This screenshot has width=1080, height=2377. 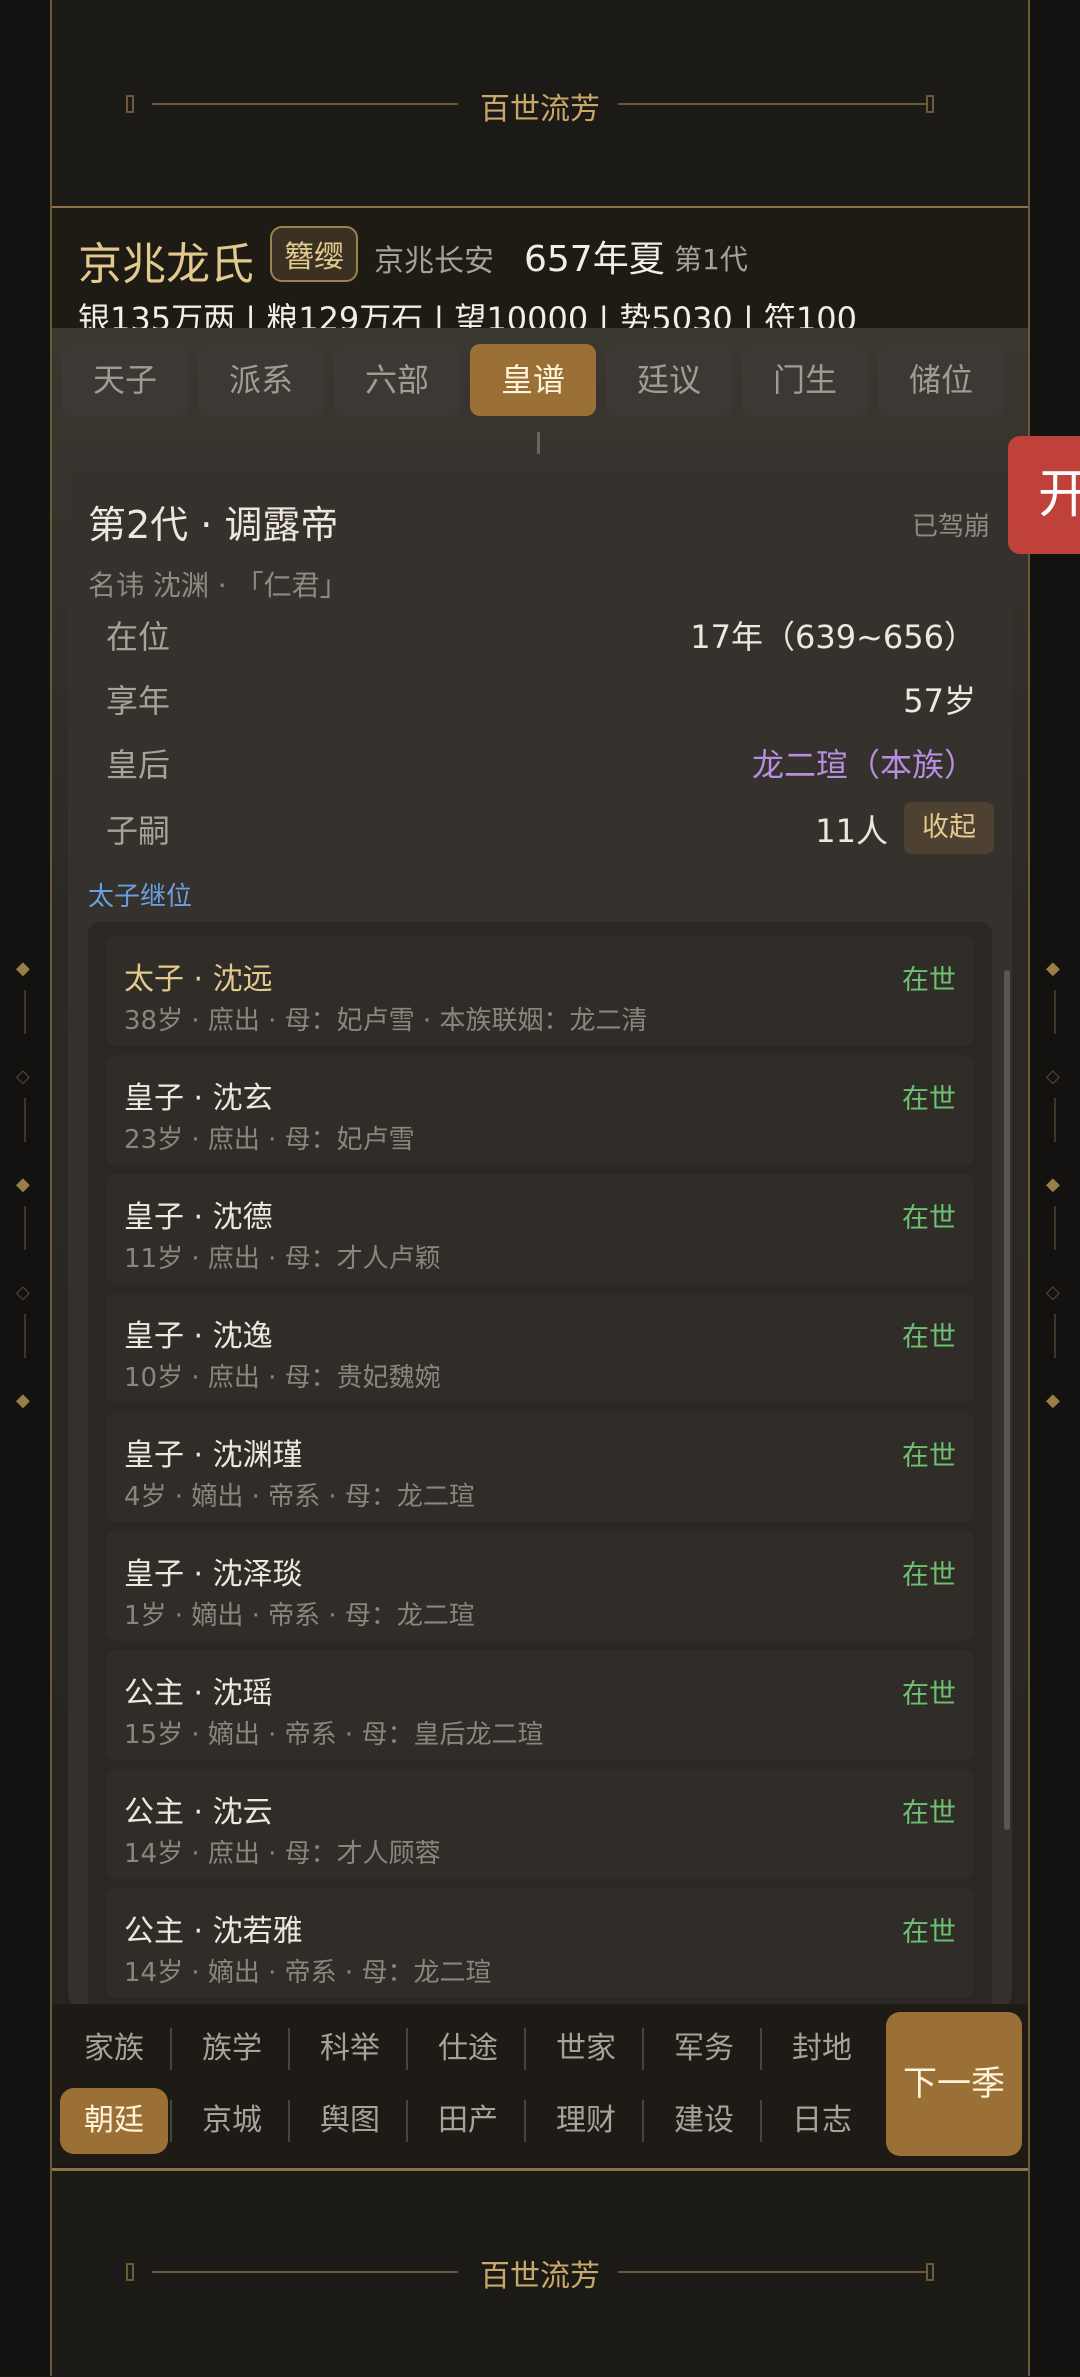 I want to click on child-detail: 11岁 · 庶出 · 母：才人卢颖, so click(x=282, y=1259).